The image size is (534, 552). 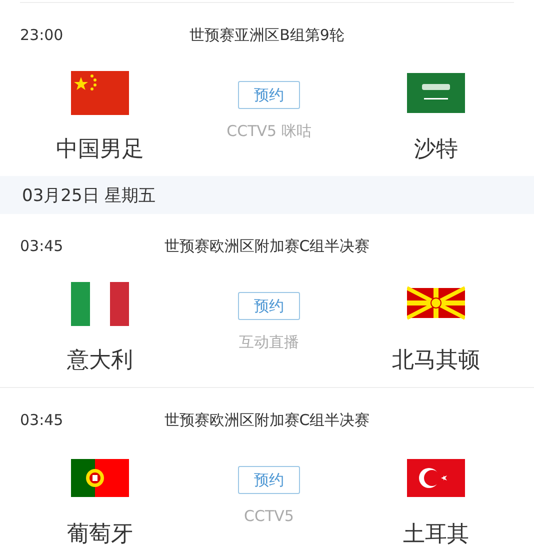 I want to click on channel-label: CCTV5, so click(x=269, y=516).